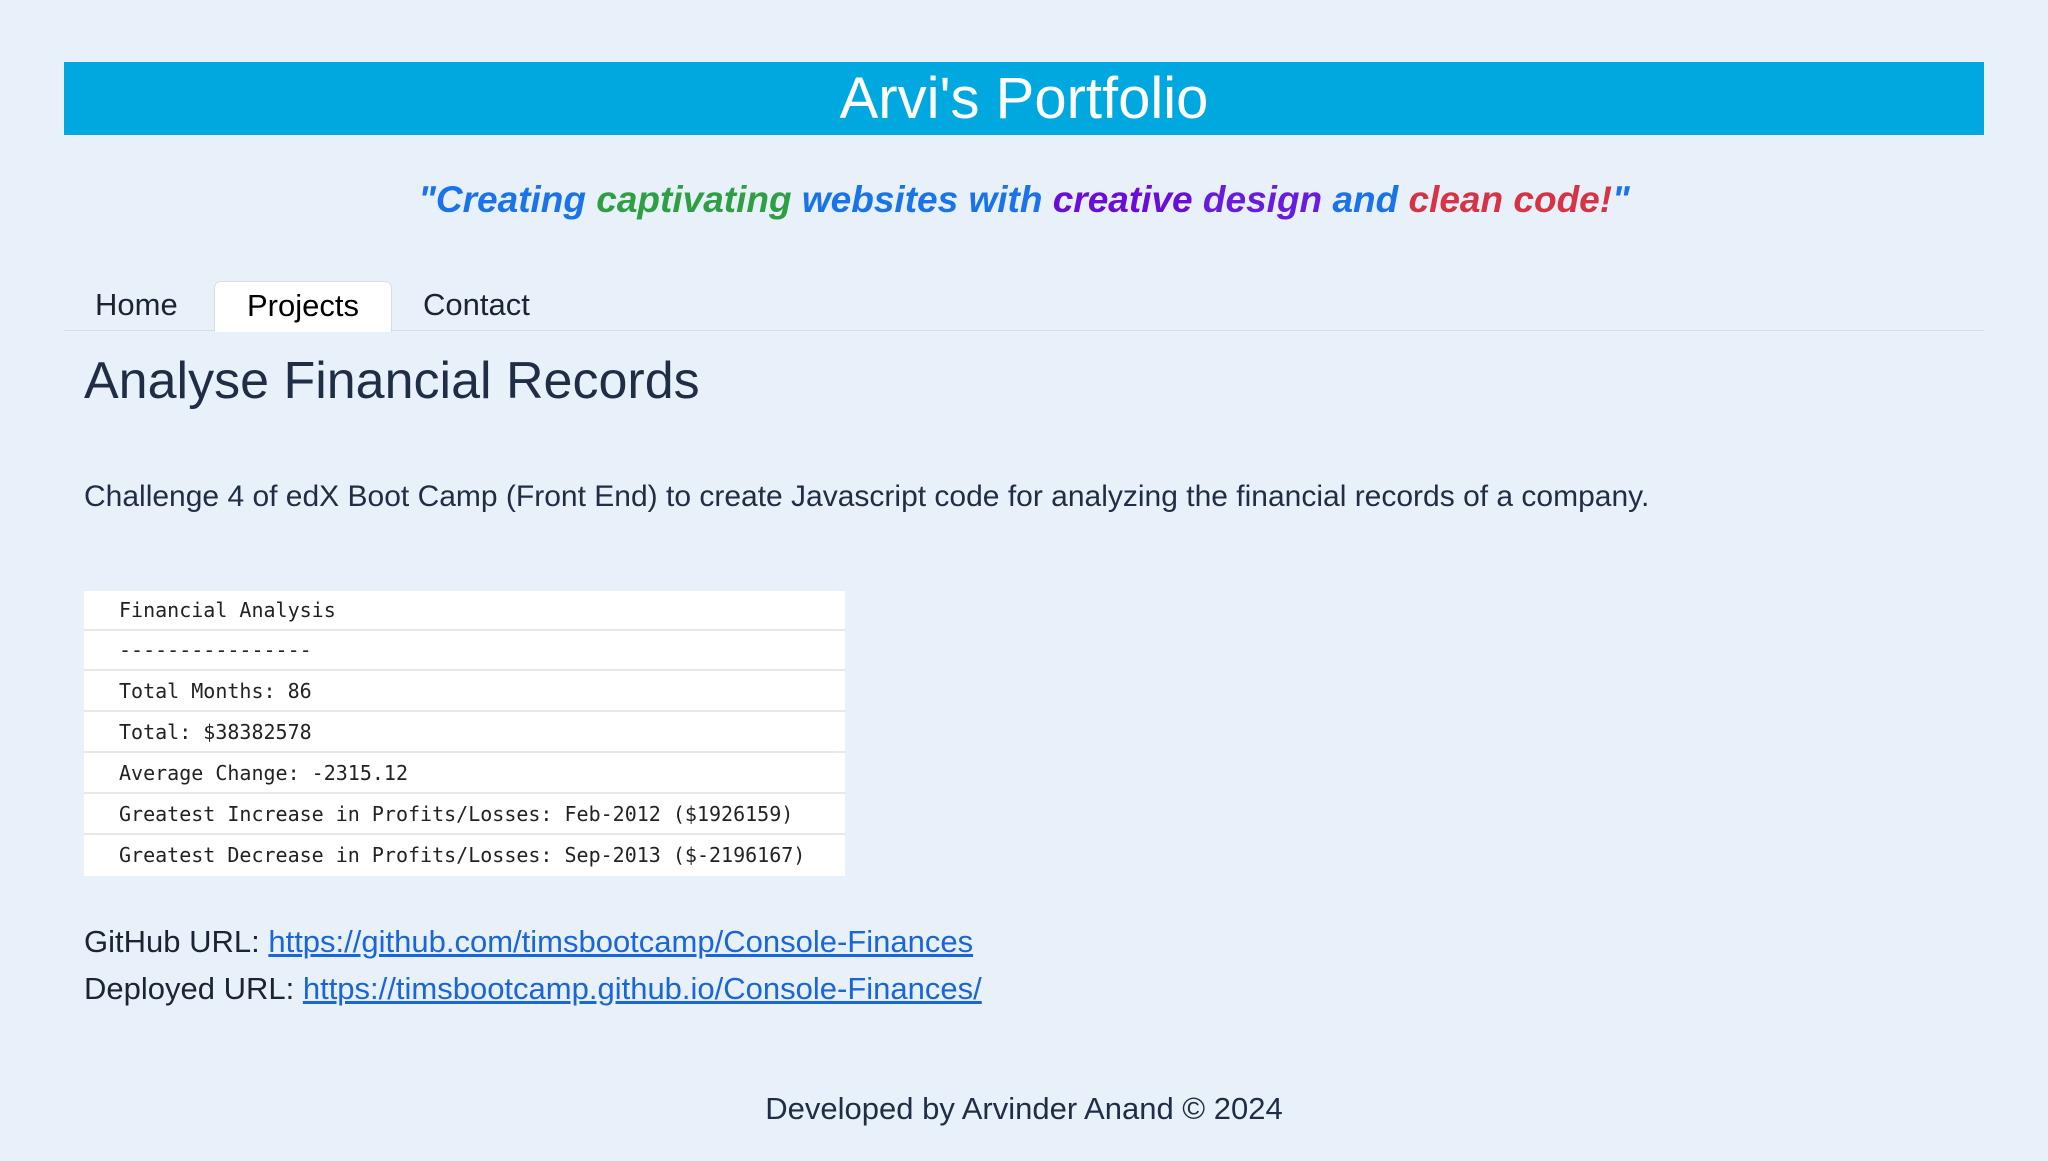 This screenshot has width=2048, height=1161. I want to click on site-title: Arvi's Portfolio, so click(1024, 98).